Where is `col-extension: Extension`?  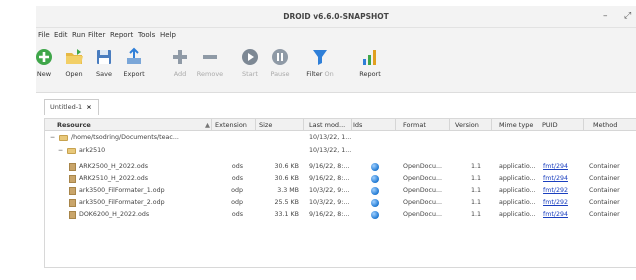
col-extension: Extension is located at coordinates (231, 125).